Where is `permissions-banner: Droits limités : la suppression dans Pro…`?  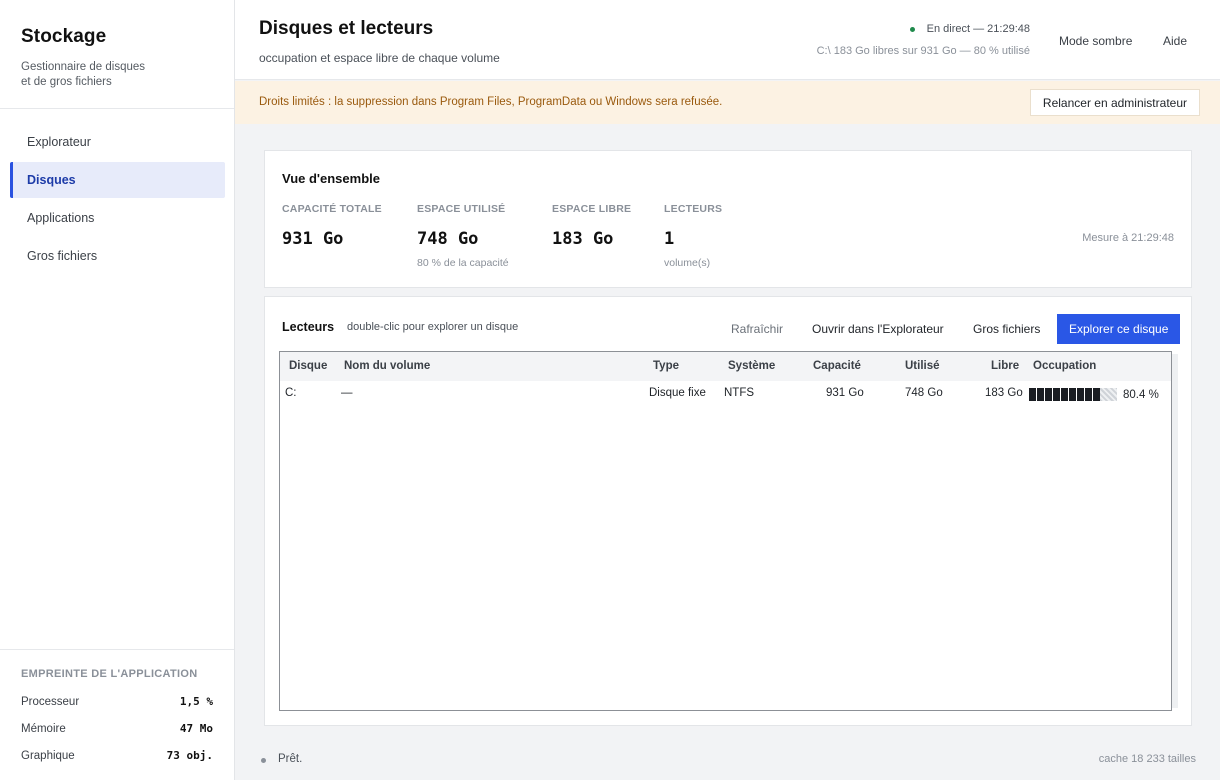
permissions-banner: Droits limités : la suppression dans Pro… is located at coordinates (727, 102).